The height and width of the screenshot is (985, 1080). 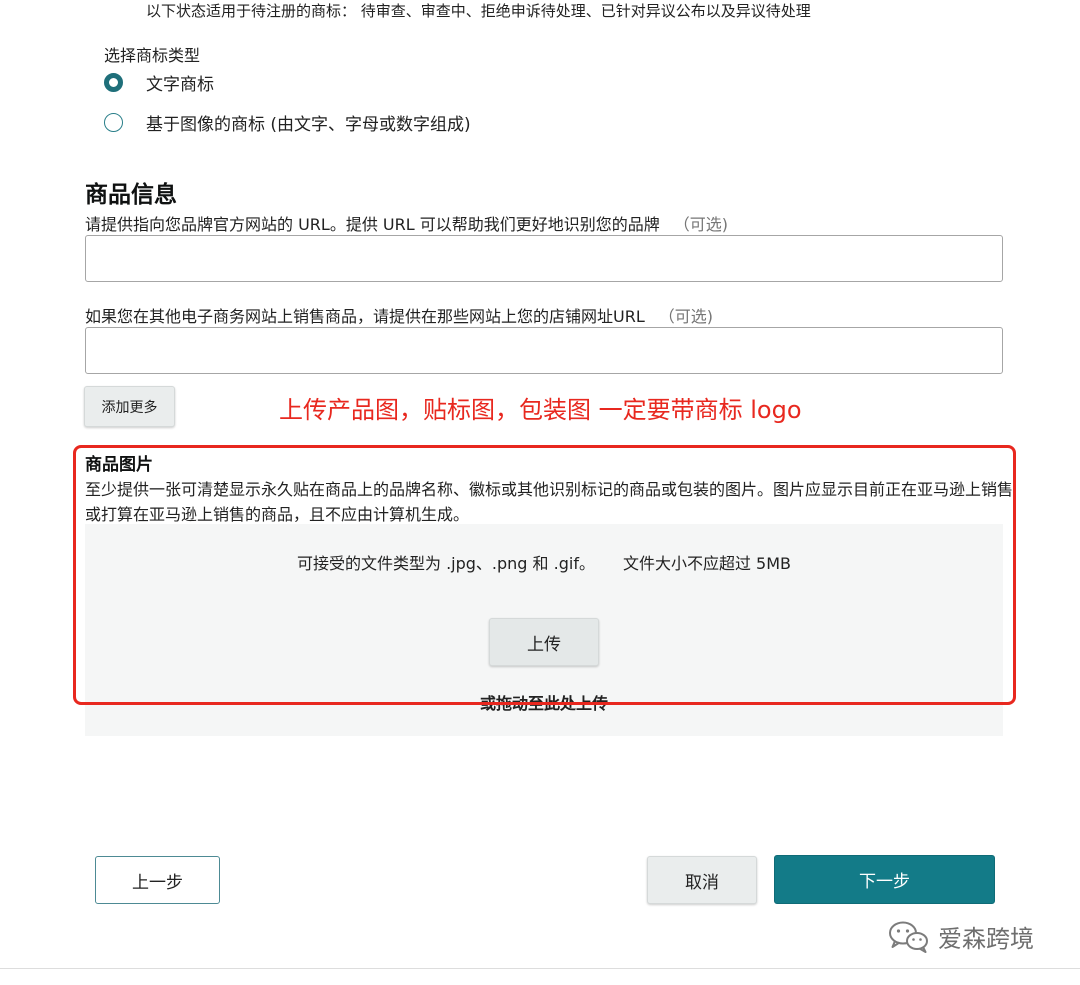 I want to click on drag-drop-text: 或拖动至此处上传, so click(x=543, y=703).